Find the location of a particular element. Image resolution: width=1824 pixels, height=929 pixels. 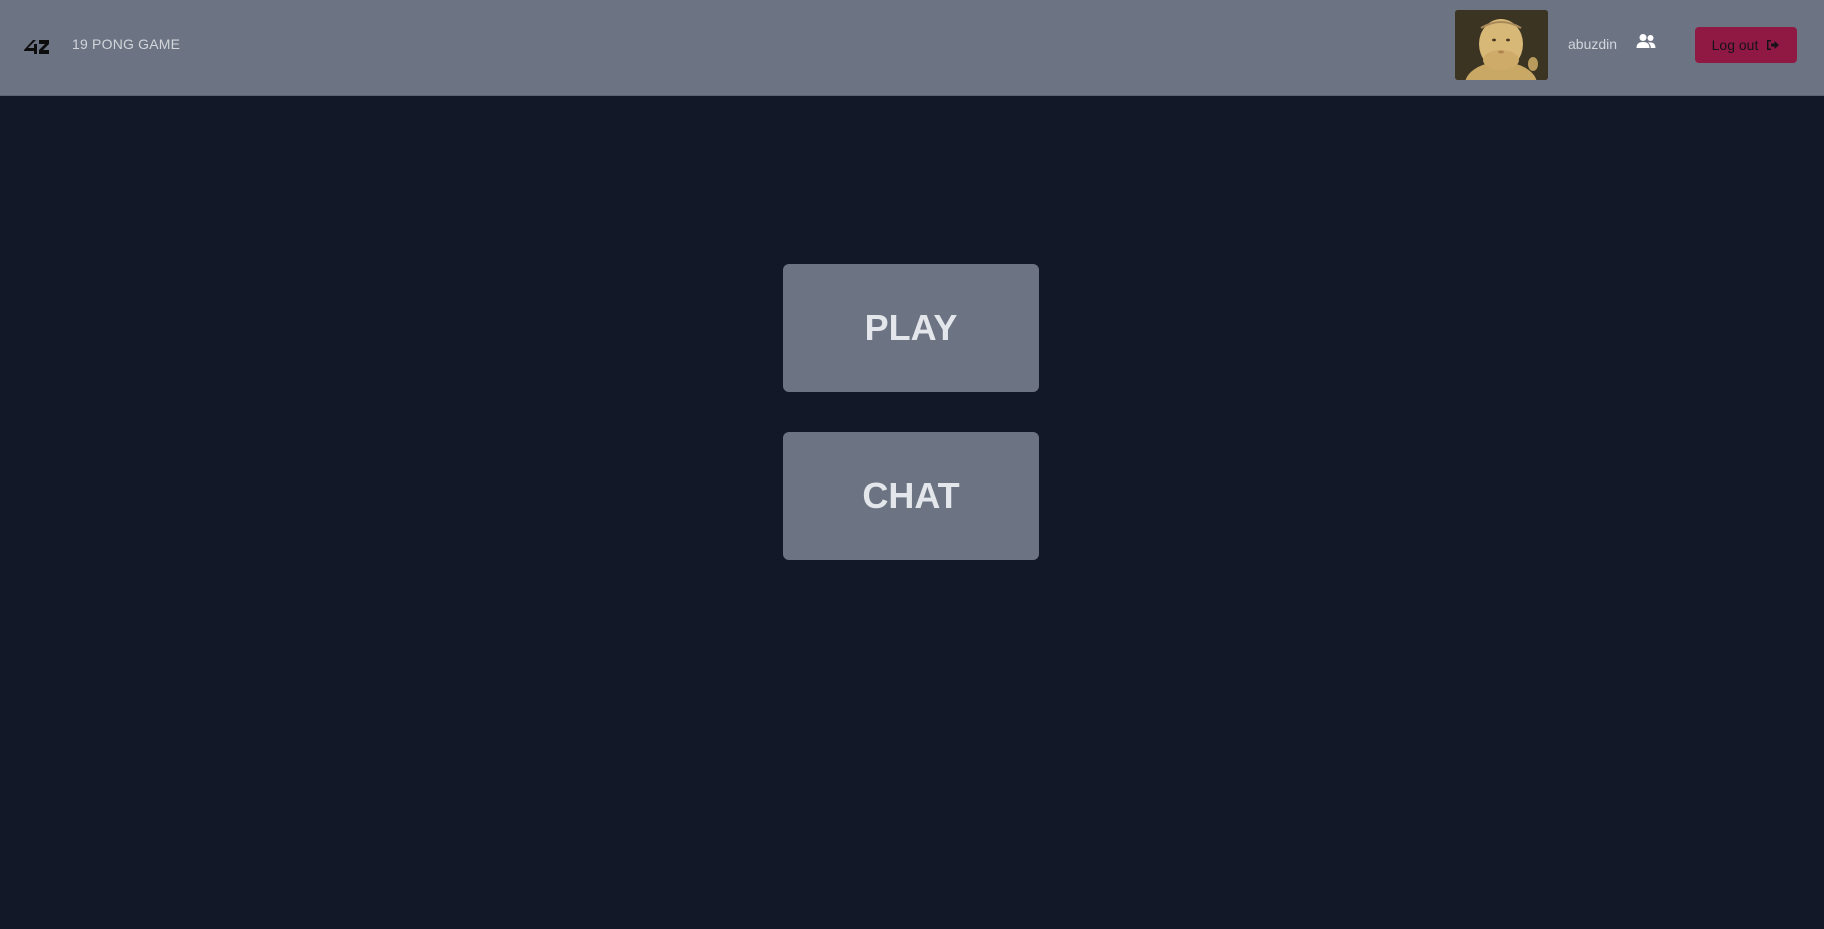

play-button: PLAY is located at coordinates (911, 328).